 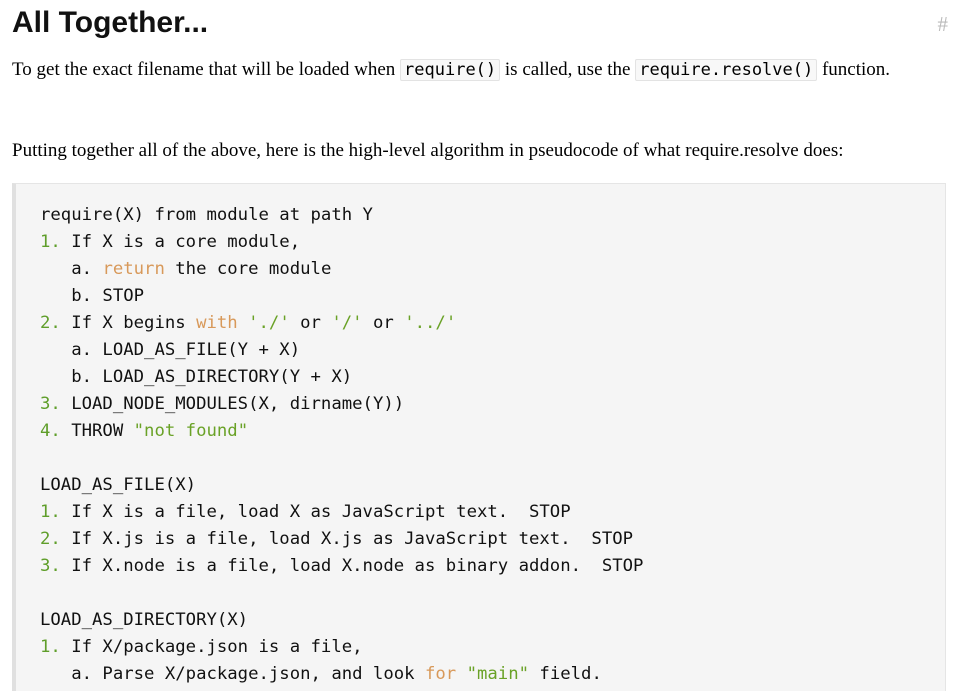 What do you see at coordinates (854, 69) in the screenshot?
I see `intro-text-after: function.` at bounding box center [854, 69].